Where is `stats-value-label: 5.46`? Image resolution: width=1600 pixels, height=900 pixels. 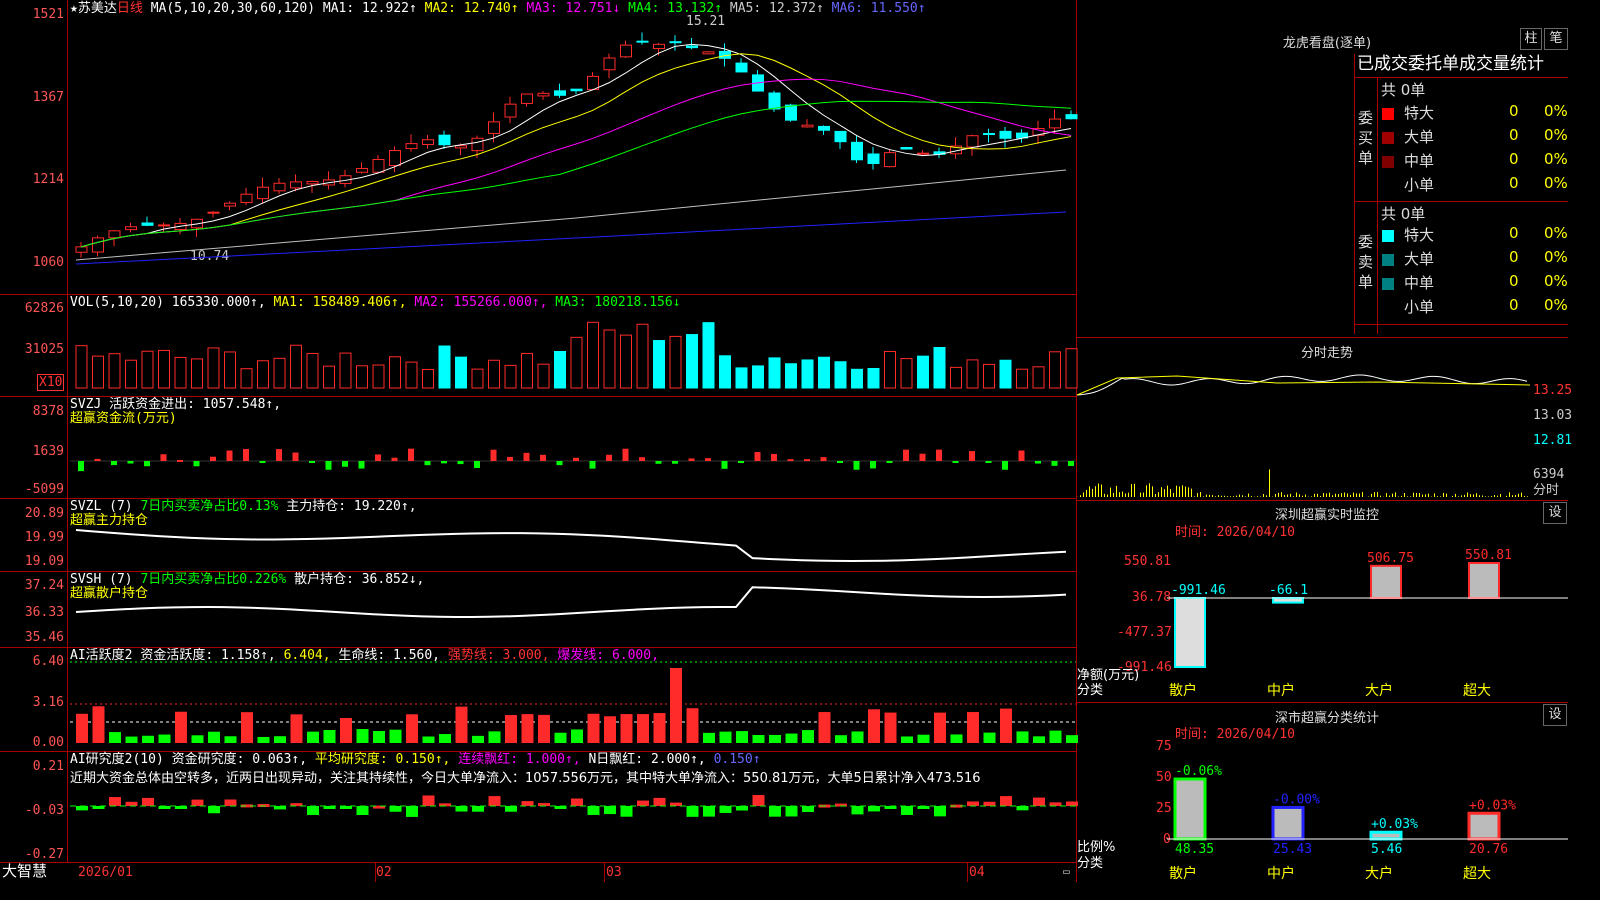 stats-value-label: 5.46 is located at coordinates (1386, 849).